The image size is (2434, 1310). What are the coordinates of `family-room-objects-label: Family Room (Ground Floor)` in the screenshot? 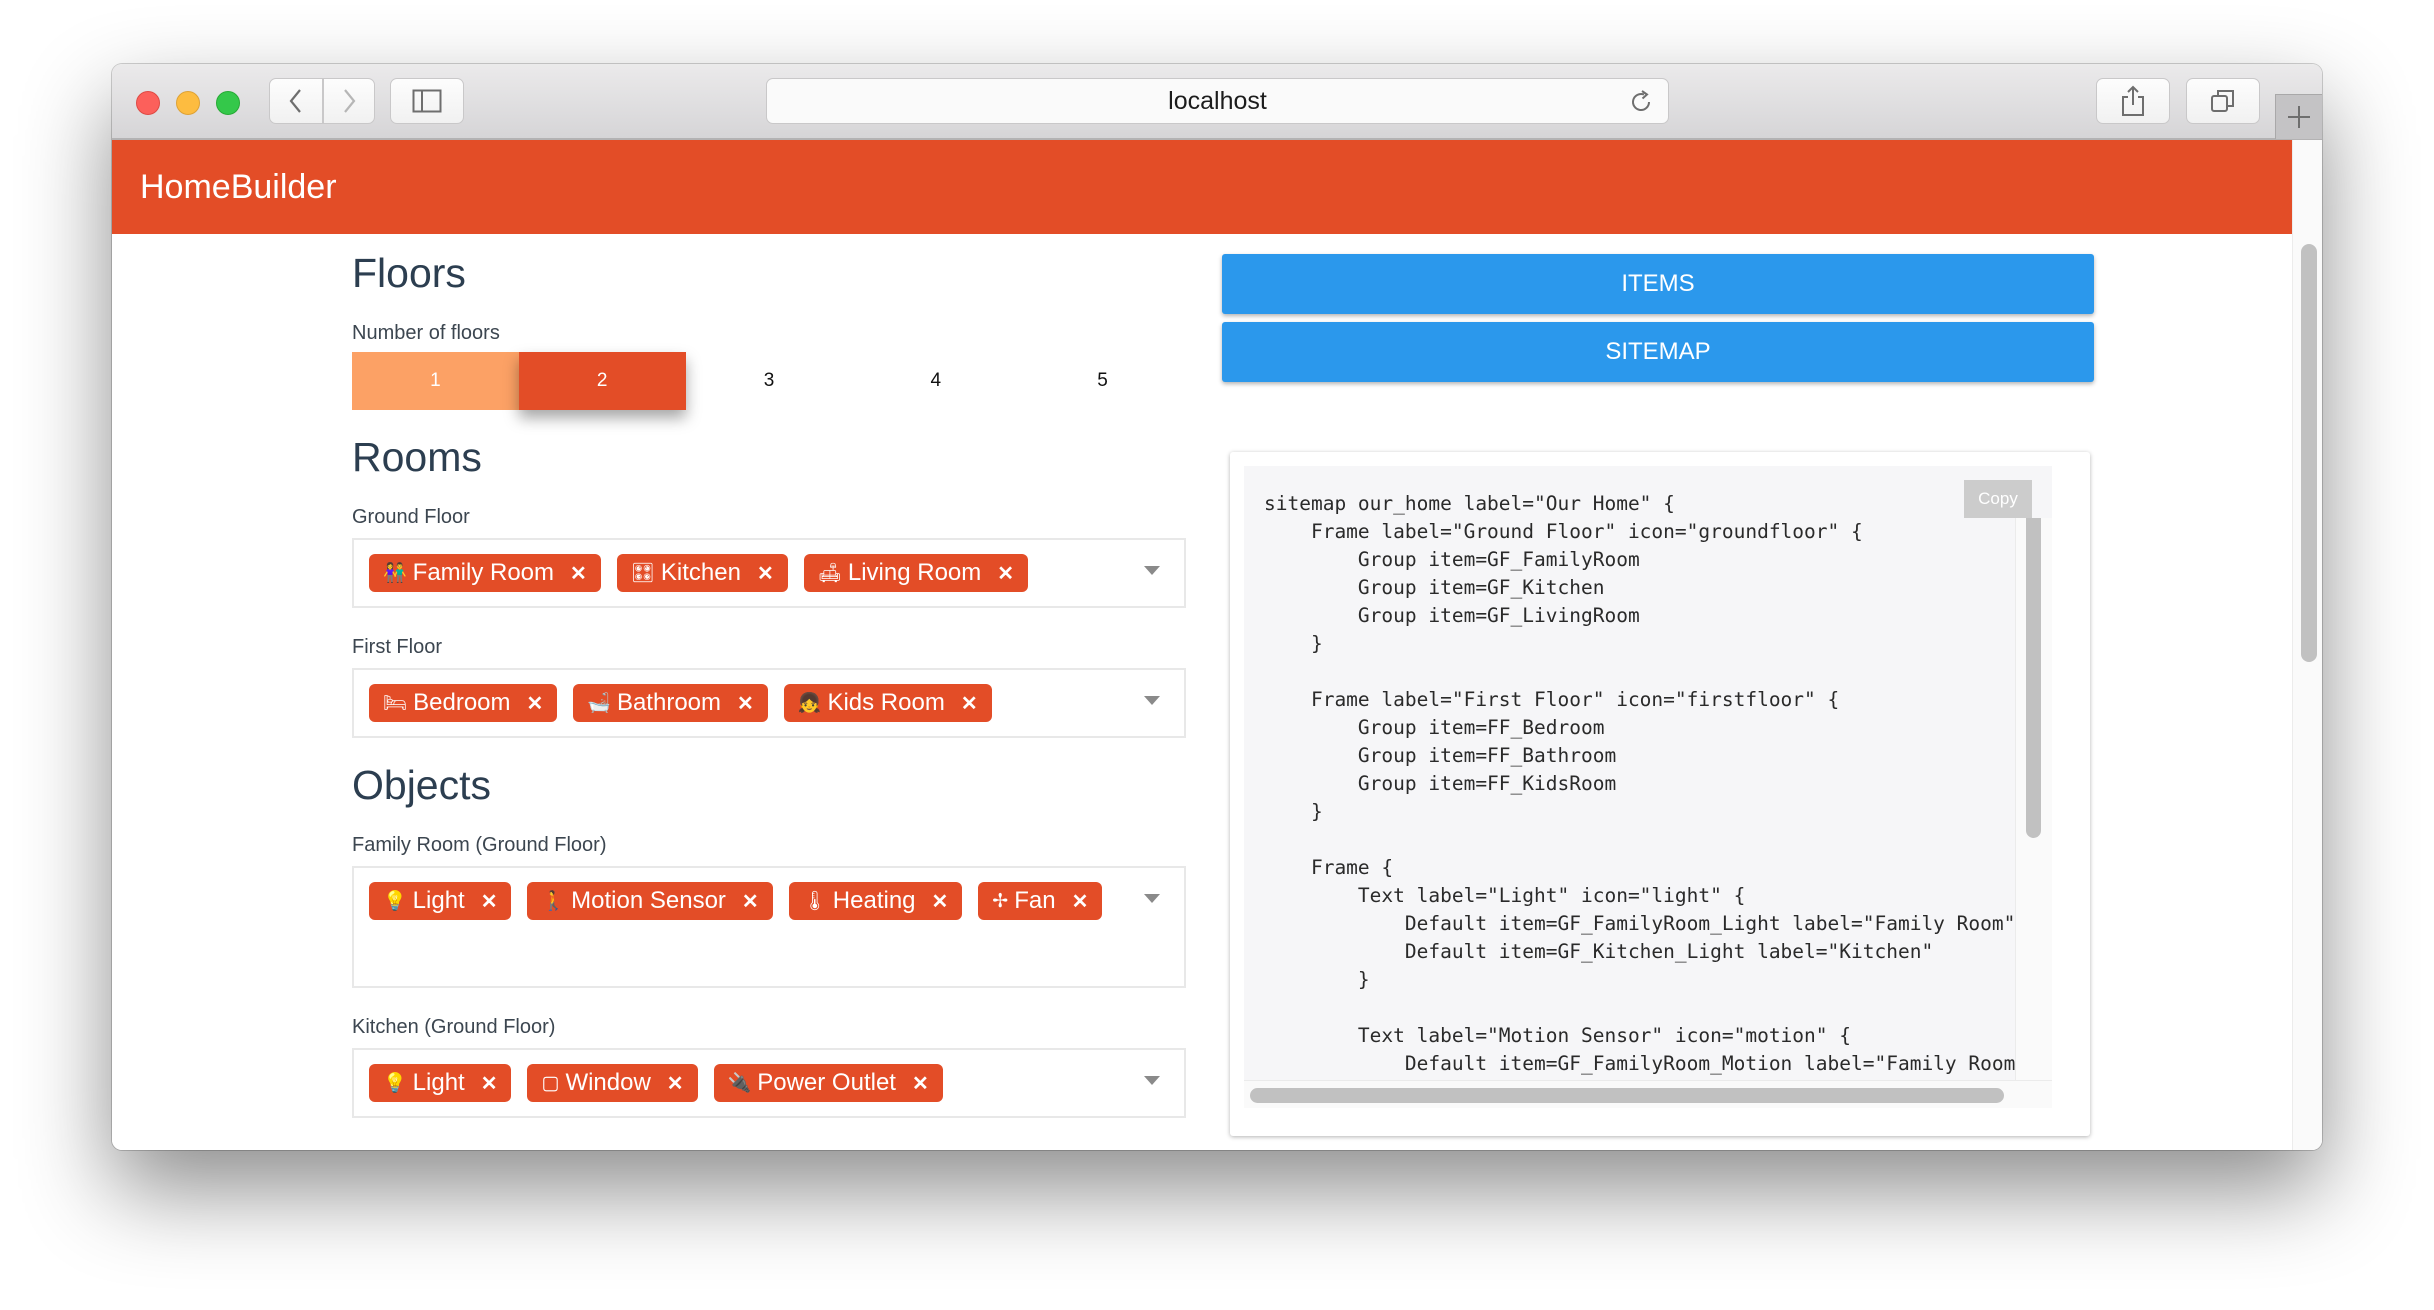 It's located at (479, 845).